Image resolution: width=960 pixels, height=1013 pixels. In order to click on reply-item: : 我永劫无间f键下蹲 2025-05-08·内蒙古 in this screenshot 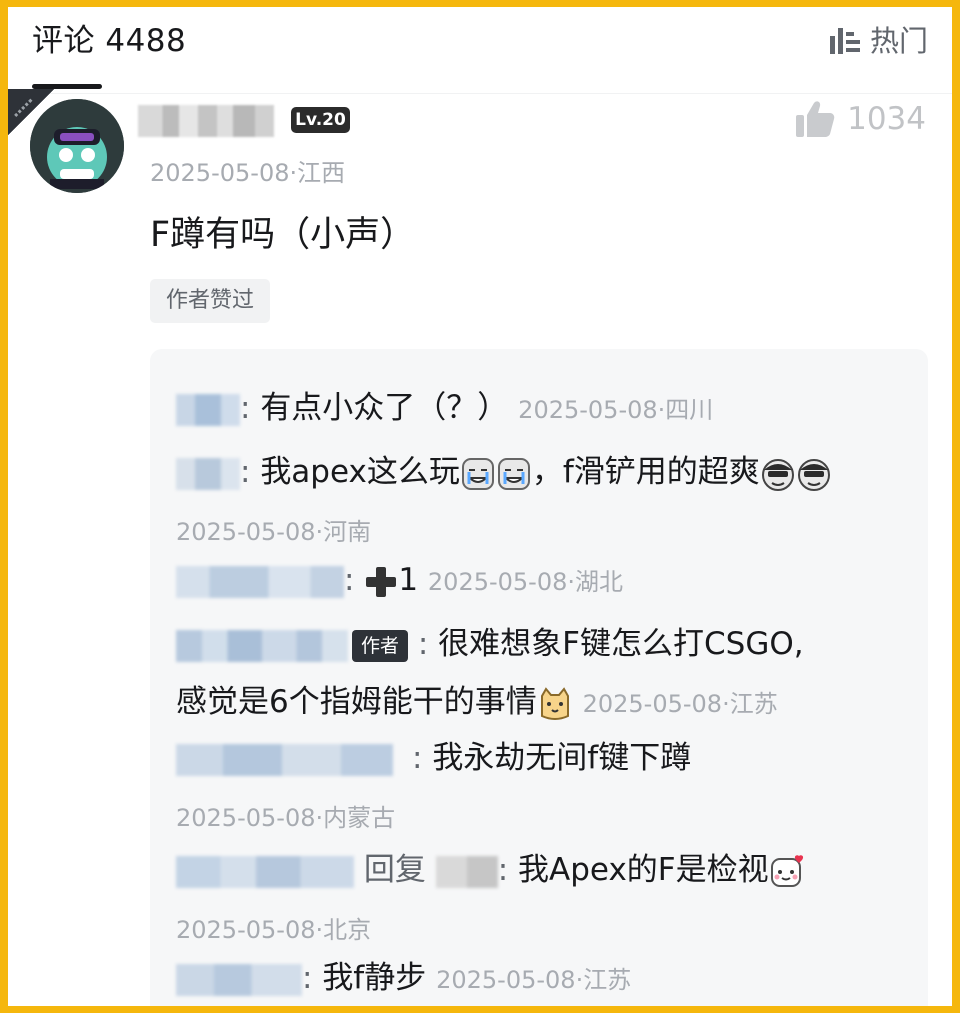, I will do `click(433, 788)`.